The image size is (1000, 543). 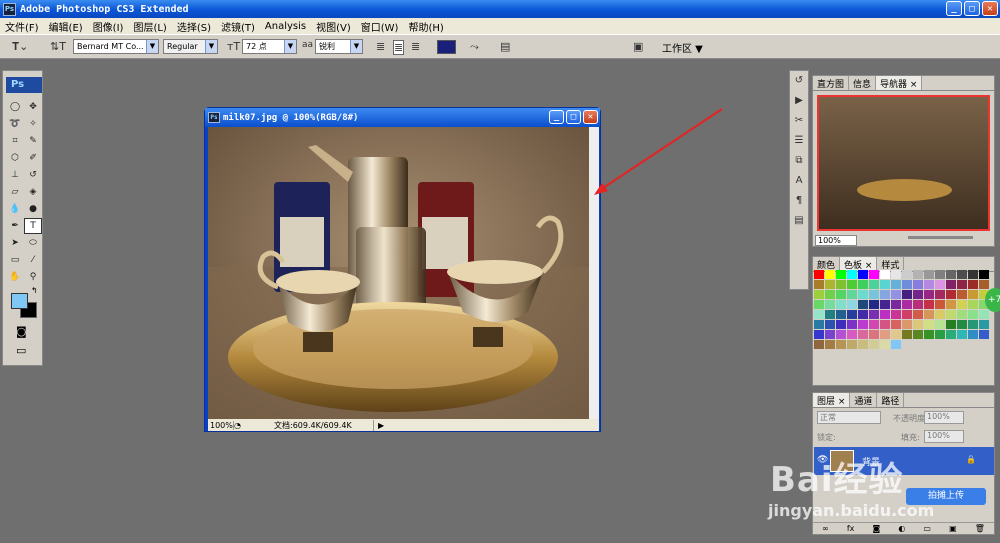 I want to click on dodge-tool-icon: ●, so click(x=33, y=209).